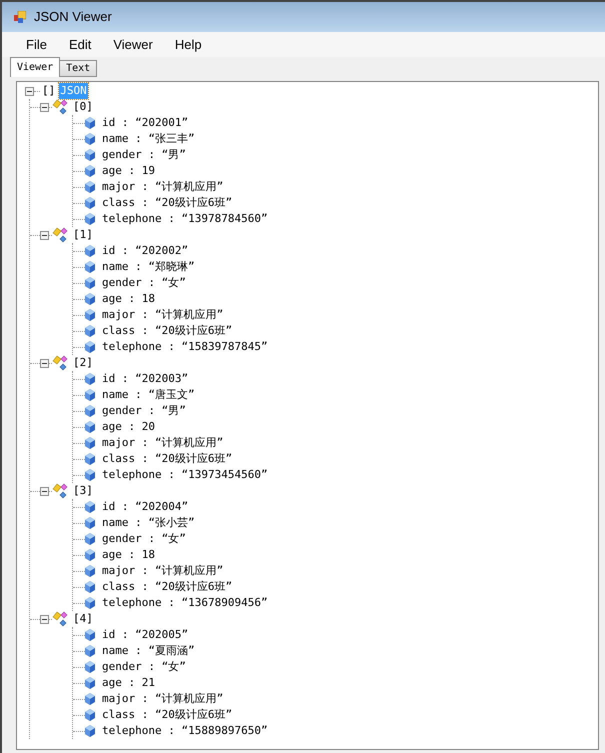  I want to click on tree-node: telephone : “13973454560”, so click(185, 475).